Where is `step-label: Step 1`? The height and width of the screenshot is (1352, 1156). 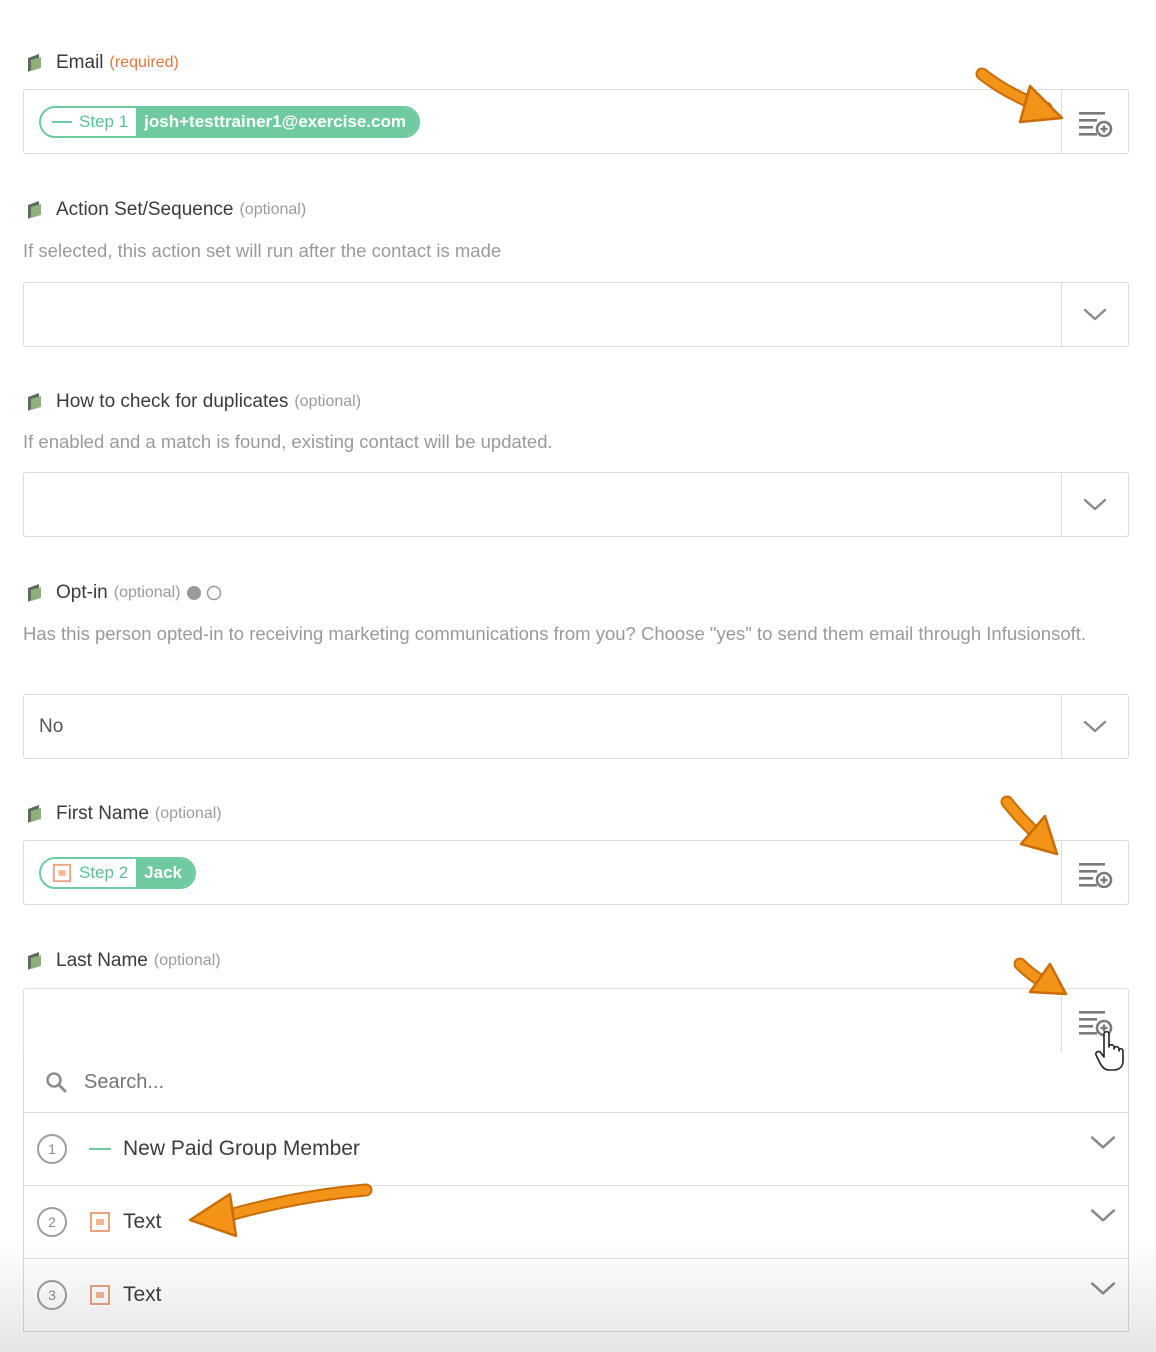 step-label: Step 1 is located at coordinates (104, 121).